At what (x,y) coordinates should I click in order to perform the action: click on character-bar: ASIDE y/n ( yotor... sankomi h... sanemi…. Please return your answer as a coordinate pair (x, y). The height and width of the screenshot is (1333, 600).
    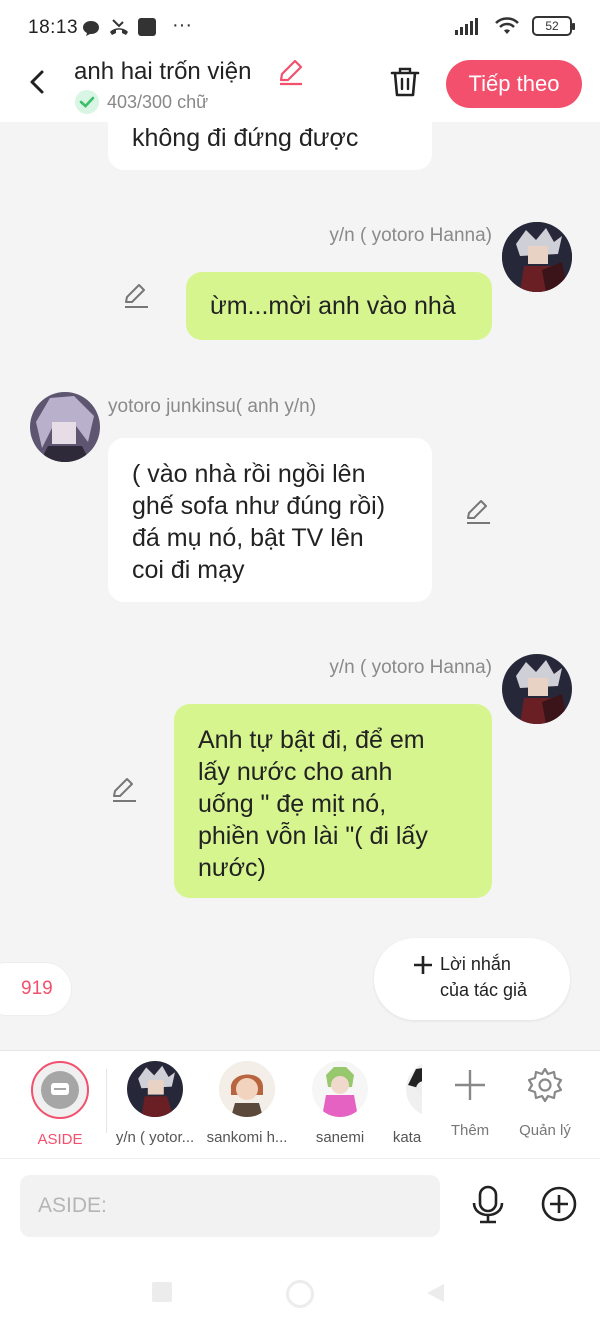
    Looking at the image, I should click on (300, 1104).